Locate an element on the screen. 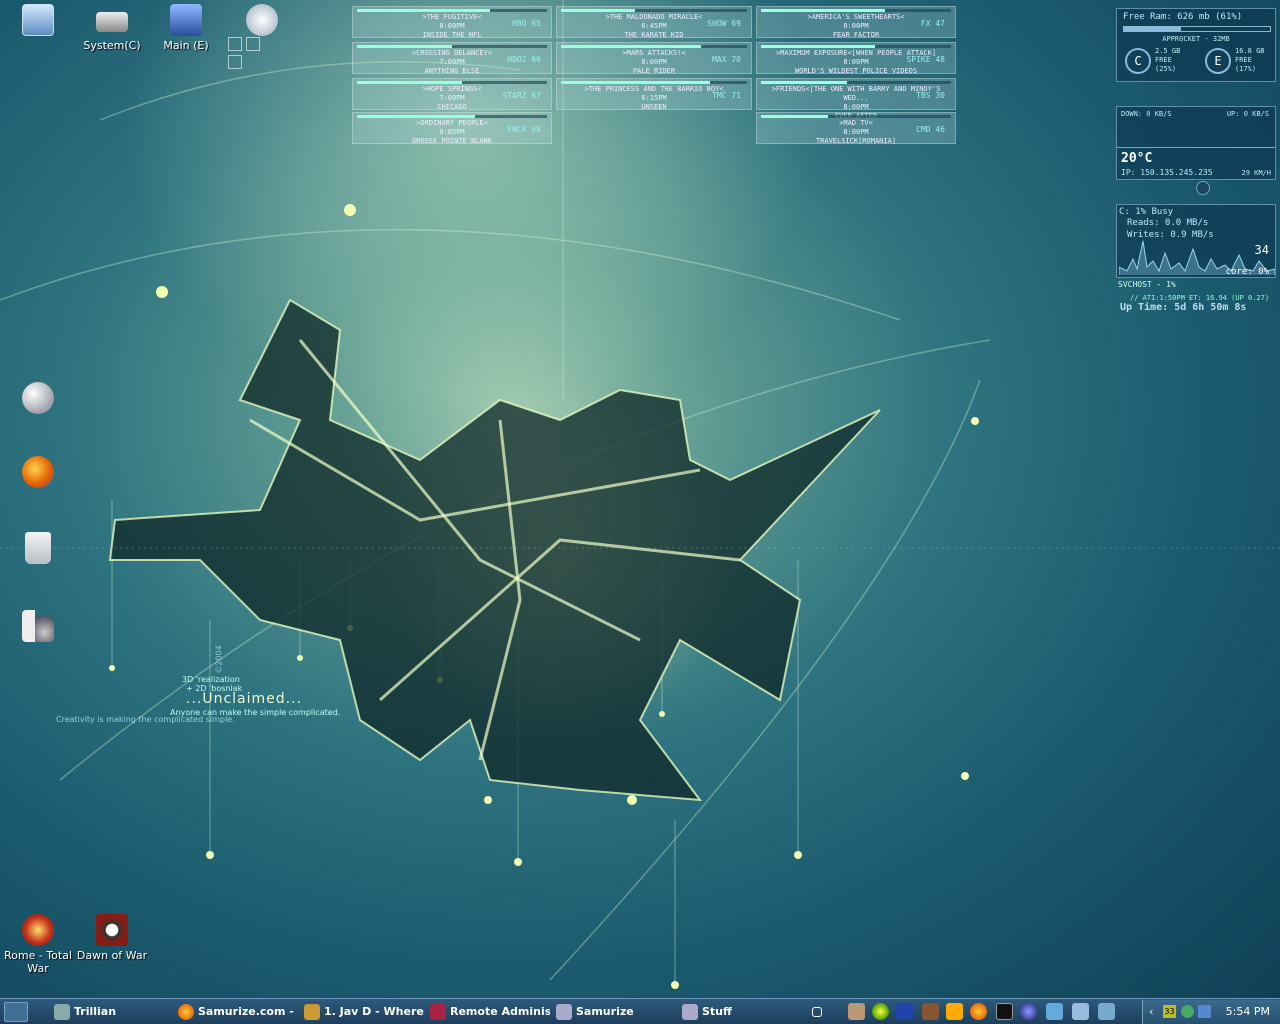  monitor-icon is located at coordinates (38, 20).